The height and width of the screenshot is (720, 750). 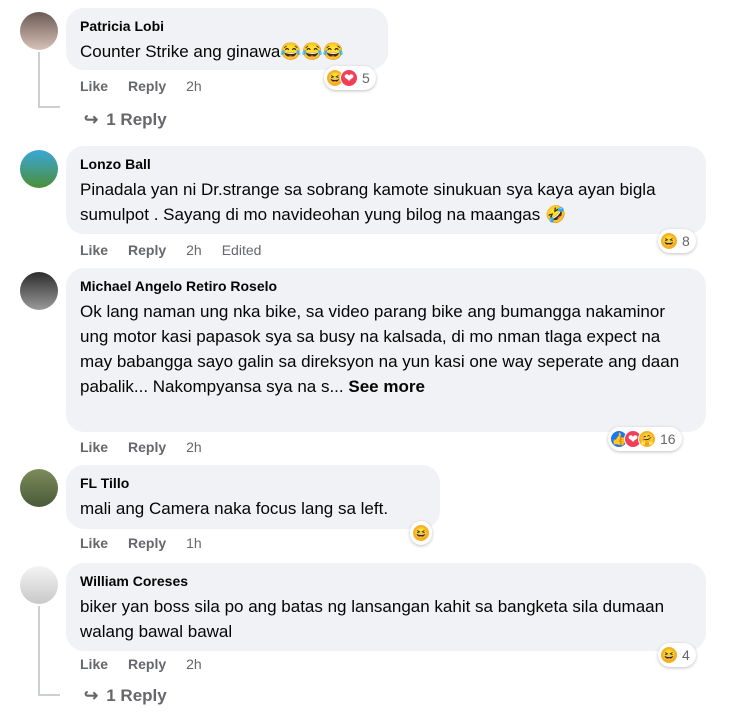 I want to click on reaction-summary: 😆, so click(x=421, y=533).